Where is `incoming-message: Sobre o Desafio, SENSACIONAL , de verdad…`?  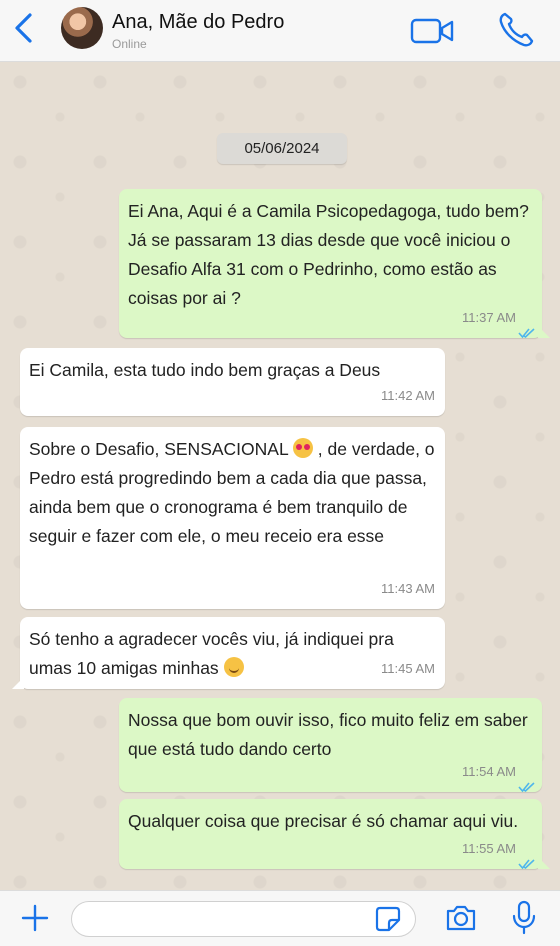
incoming-message: Sobre o Desafio, SENSACIONAL , de verdad… is located at coordinates (232, 518).